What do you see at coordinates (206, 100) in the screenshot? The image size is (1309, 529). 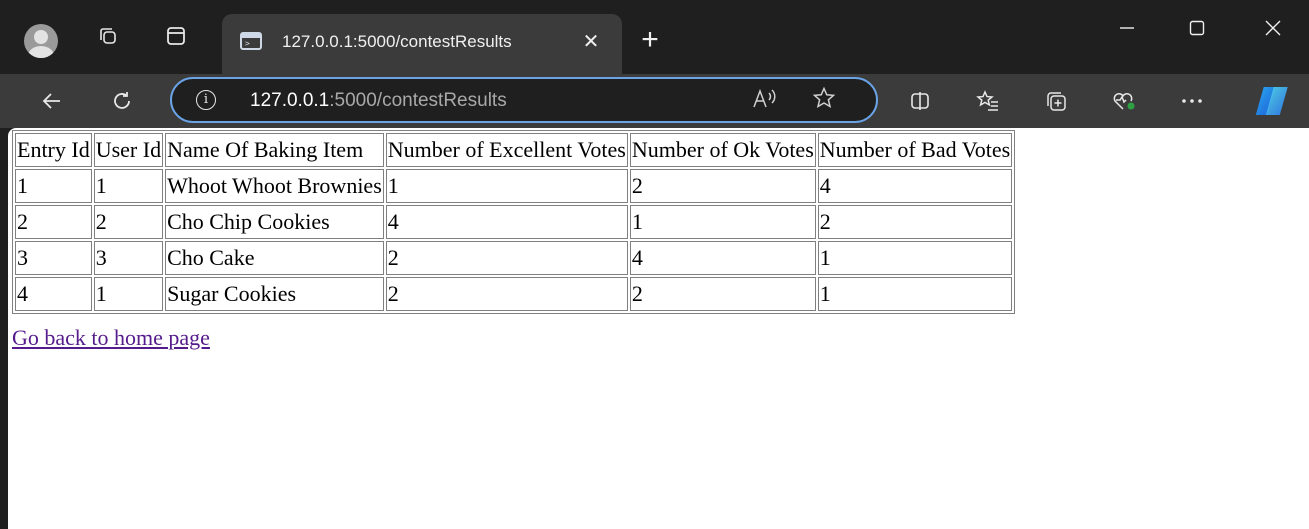 I see `site-info-icon: i` at bounding box center [206, 100].